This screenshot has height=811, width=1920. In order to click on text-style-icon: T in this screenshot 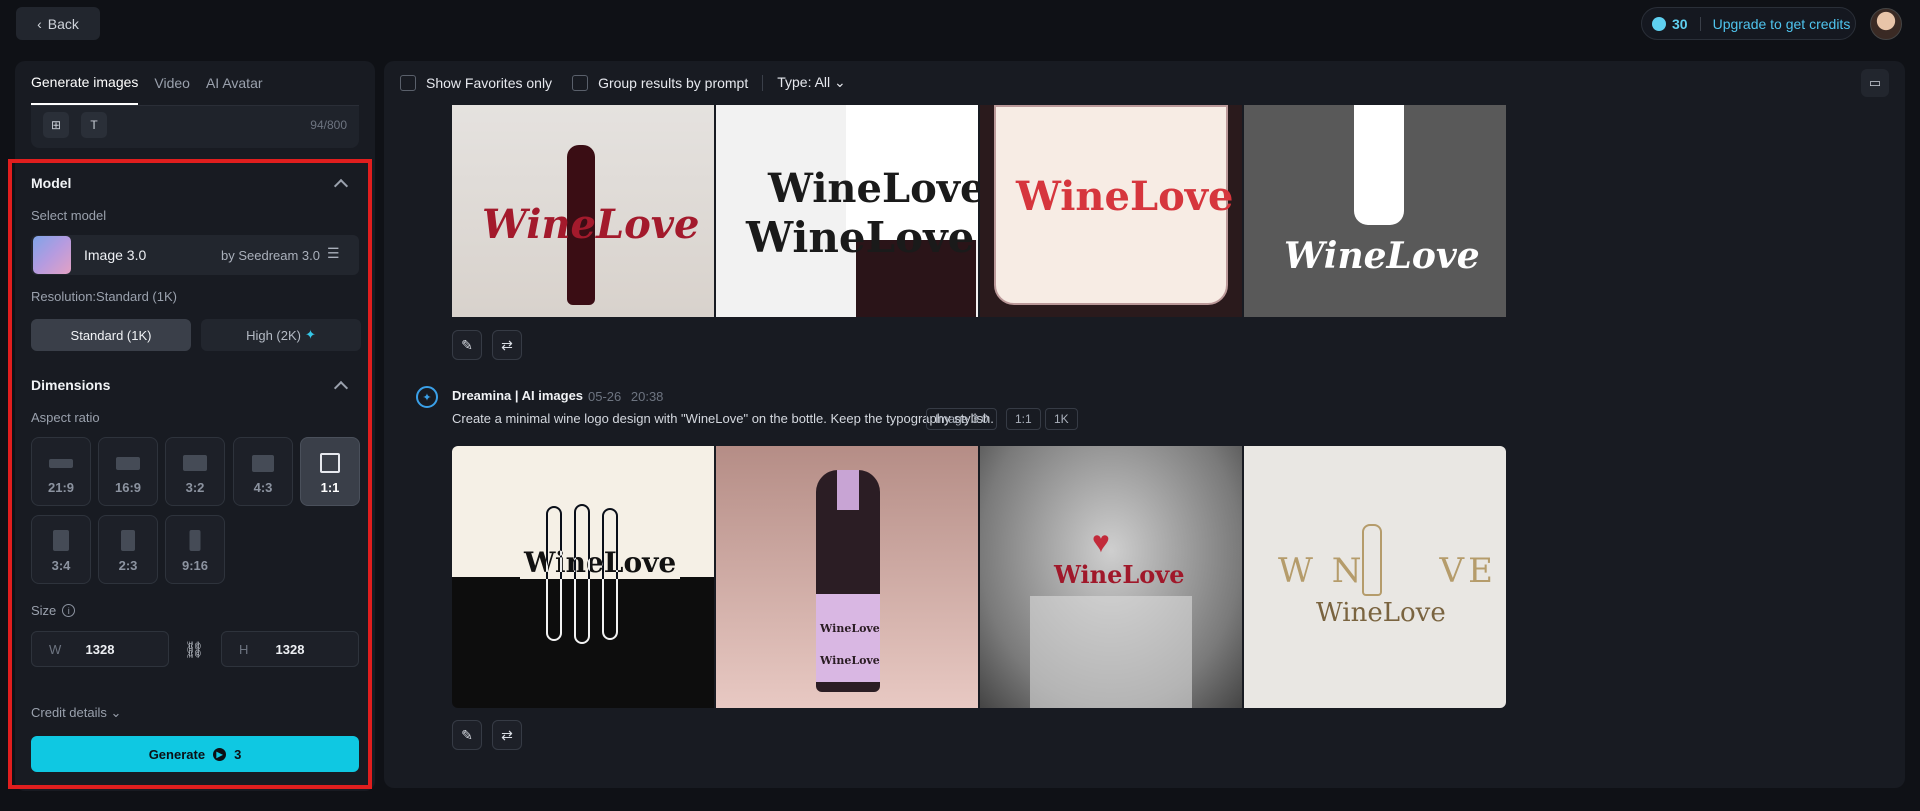, I will do `click(94, 125)`.